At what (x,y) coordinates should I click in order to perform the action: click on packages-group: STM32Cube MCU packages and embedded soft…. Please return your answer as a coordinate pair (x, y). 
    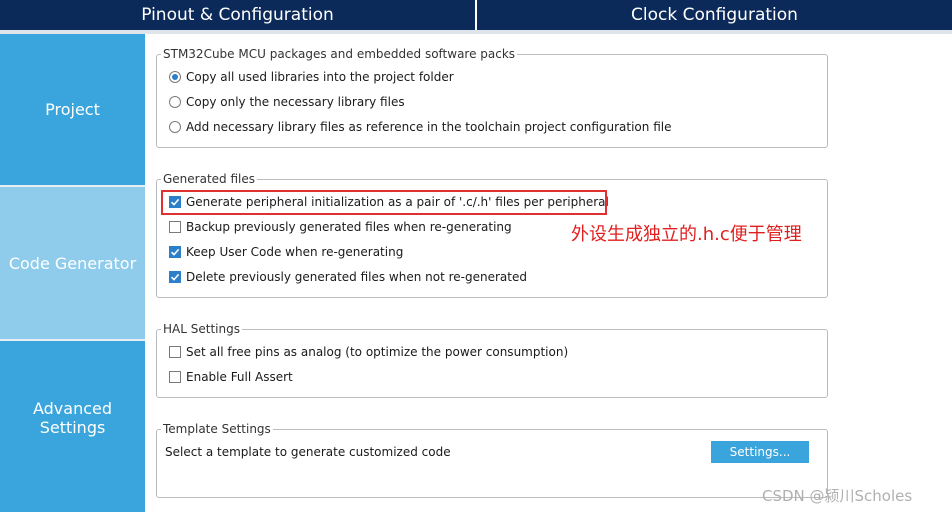
    Looking at the image, I should click on (492, 97).